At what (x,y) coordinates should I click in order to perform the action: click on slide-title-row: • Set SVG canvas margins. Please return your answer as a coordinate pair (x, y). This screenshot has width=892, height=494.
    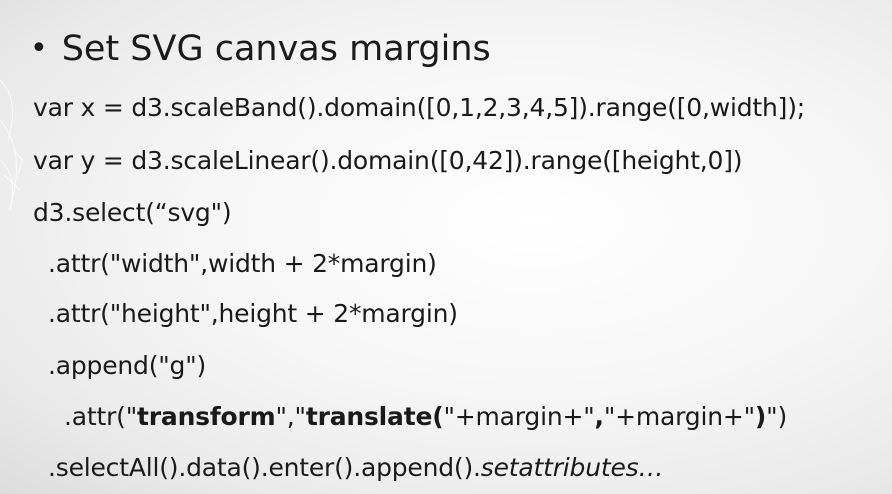
    Looking at the image, I should click on (260, 49).